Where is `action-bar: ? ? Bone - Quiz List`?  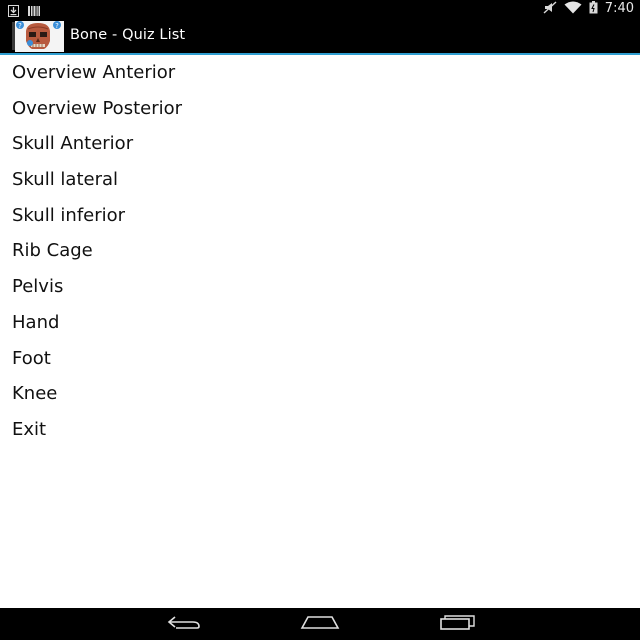
action-bar: ? ? Bone - Quiz List is located at coordinates (320, 36).